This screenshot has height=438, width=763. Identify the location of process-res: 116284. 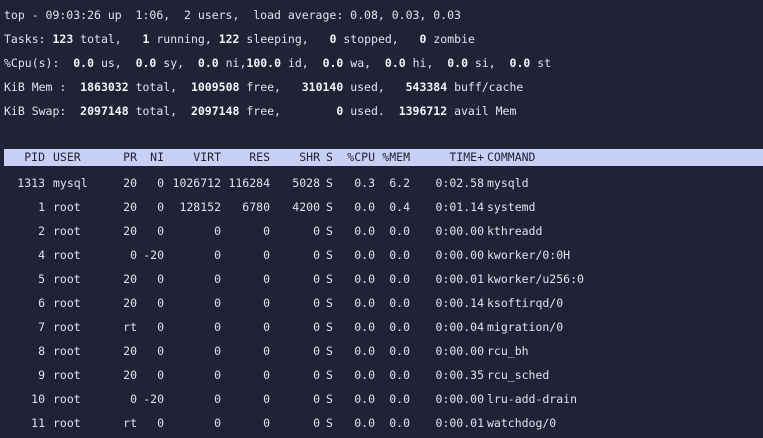
(249, 183).